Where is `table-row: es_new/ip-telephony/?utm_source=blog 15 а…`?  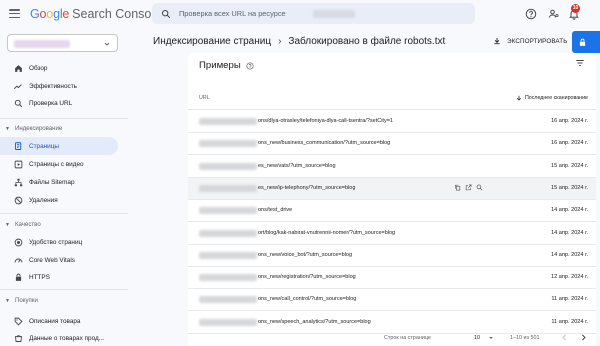 table-row: es_new/ip-telephony/?utm_source=blog 15 а… is located at coordinates (392, 188).